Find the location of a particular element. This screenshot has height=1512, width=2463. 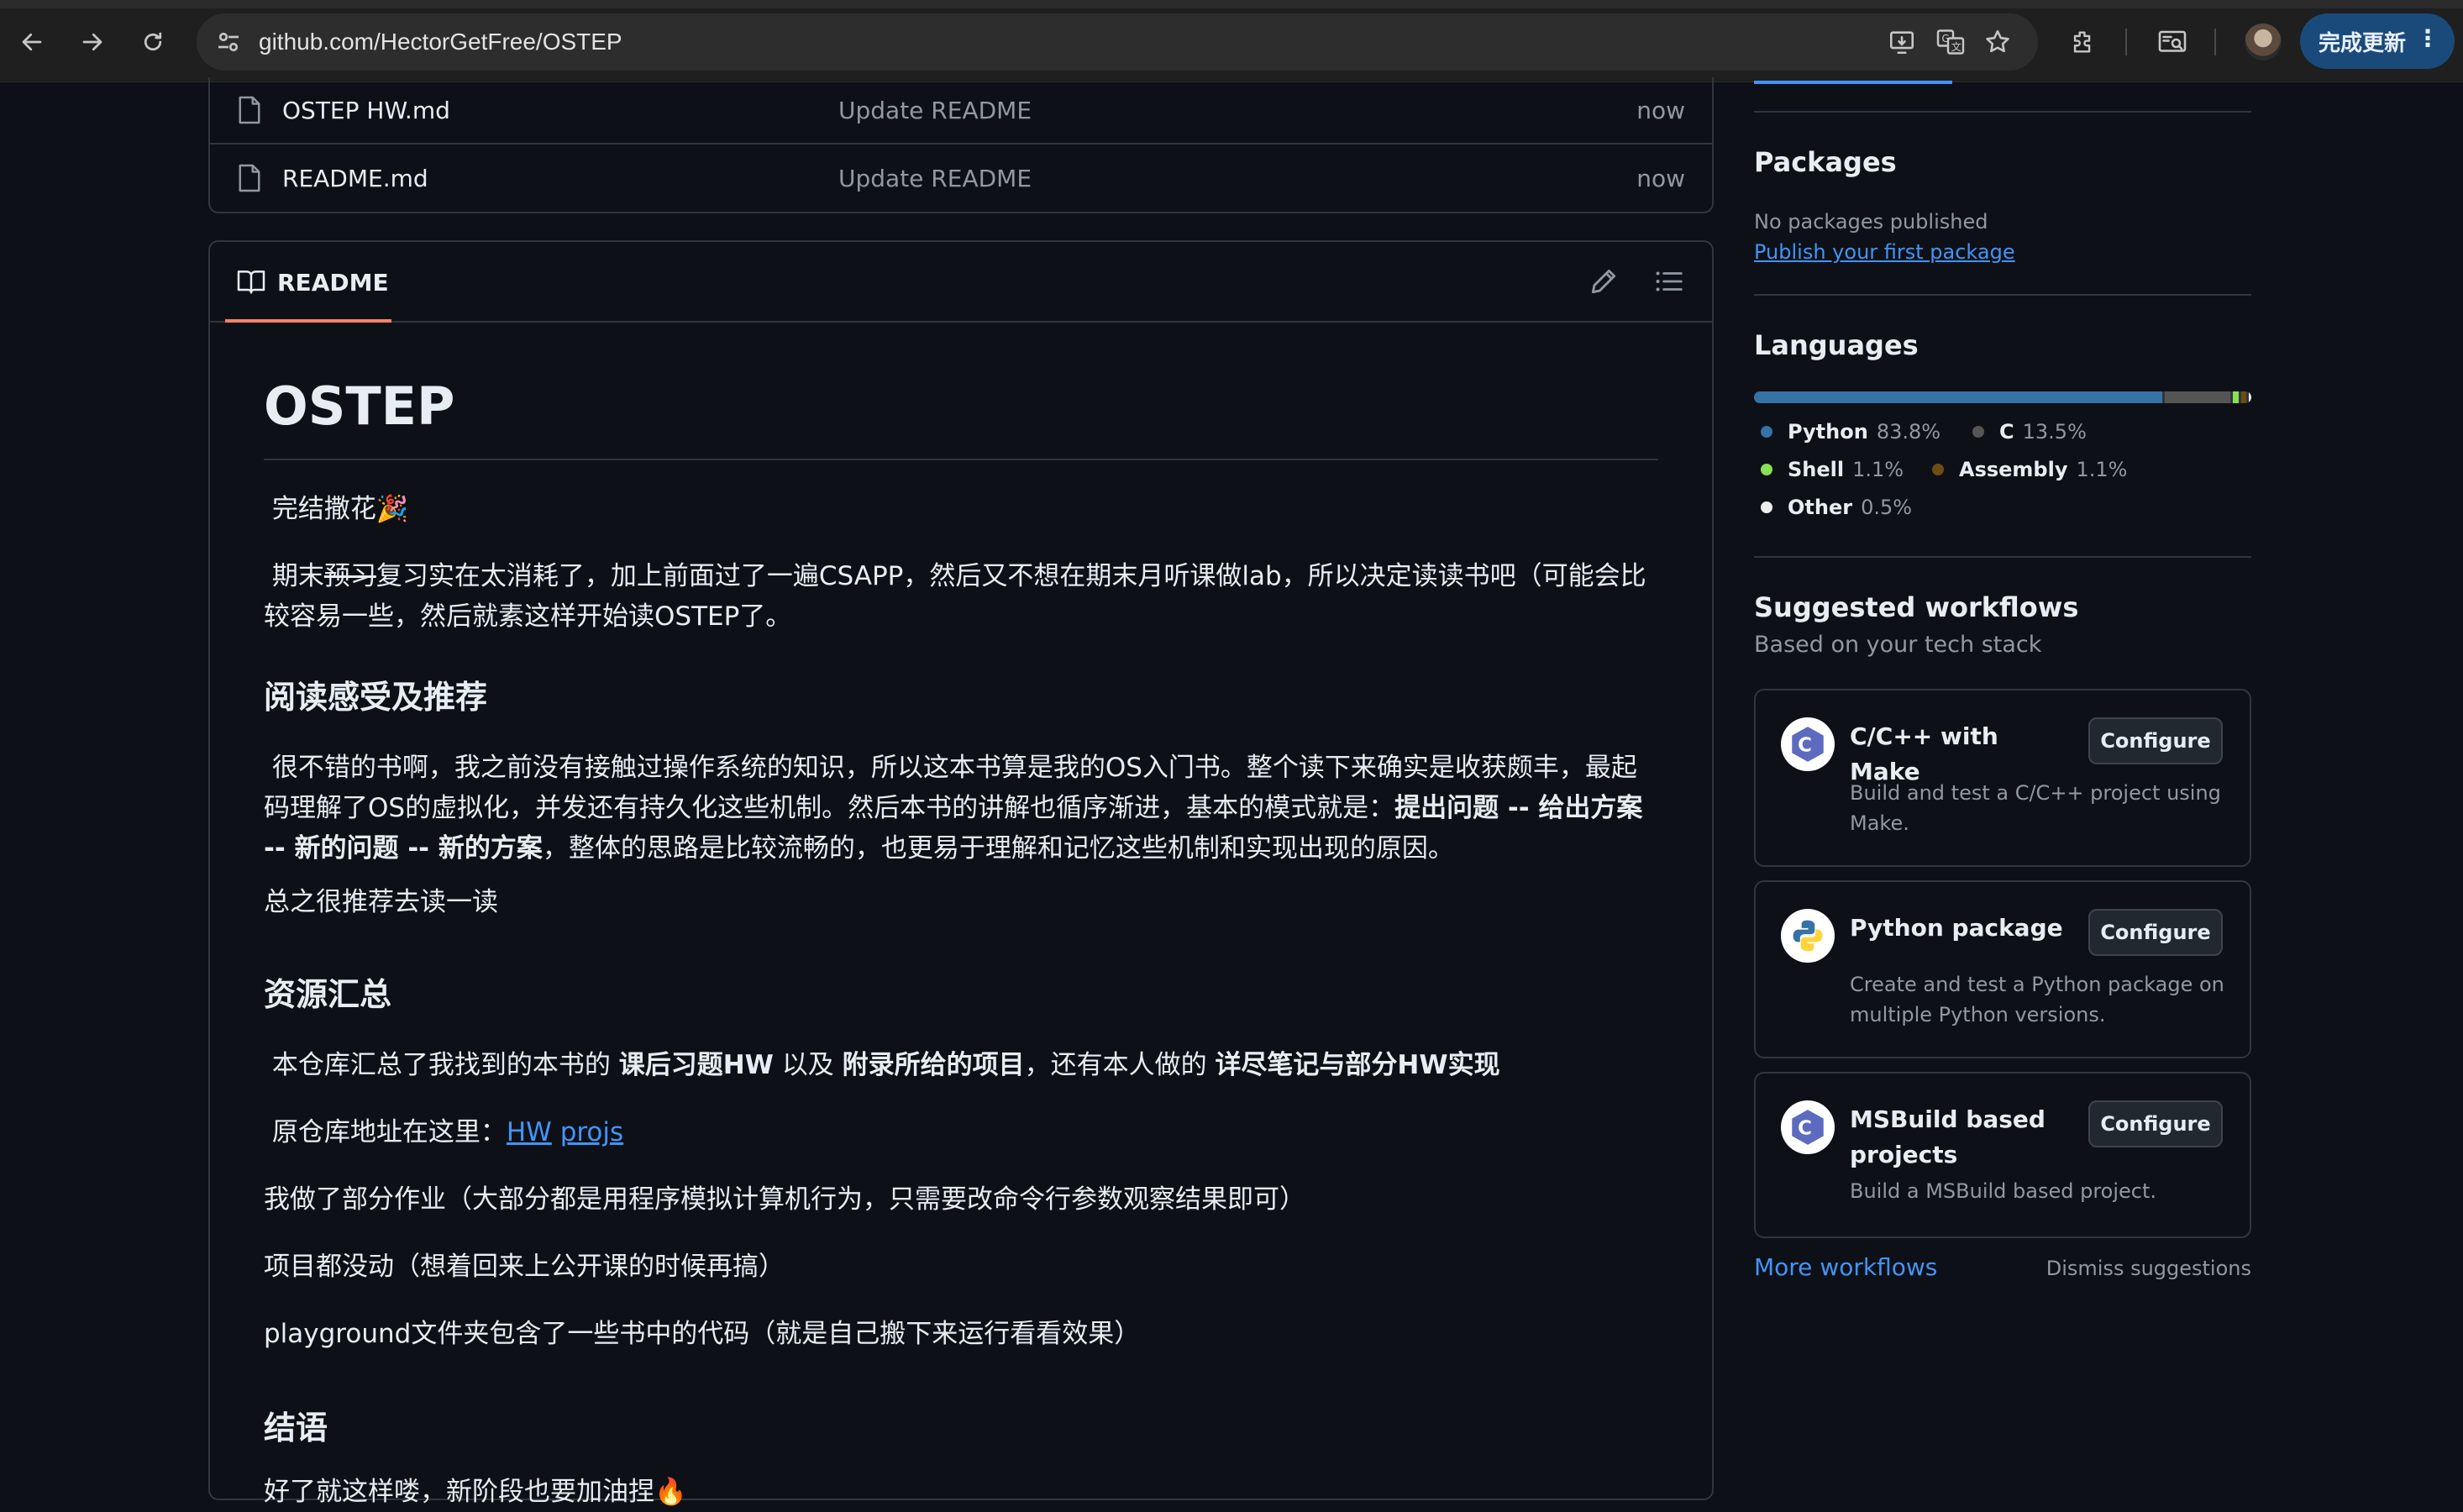

language-bar is located at coordinates (2002, 397).